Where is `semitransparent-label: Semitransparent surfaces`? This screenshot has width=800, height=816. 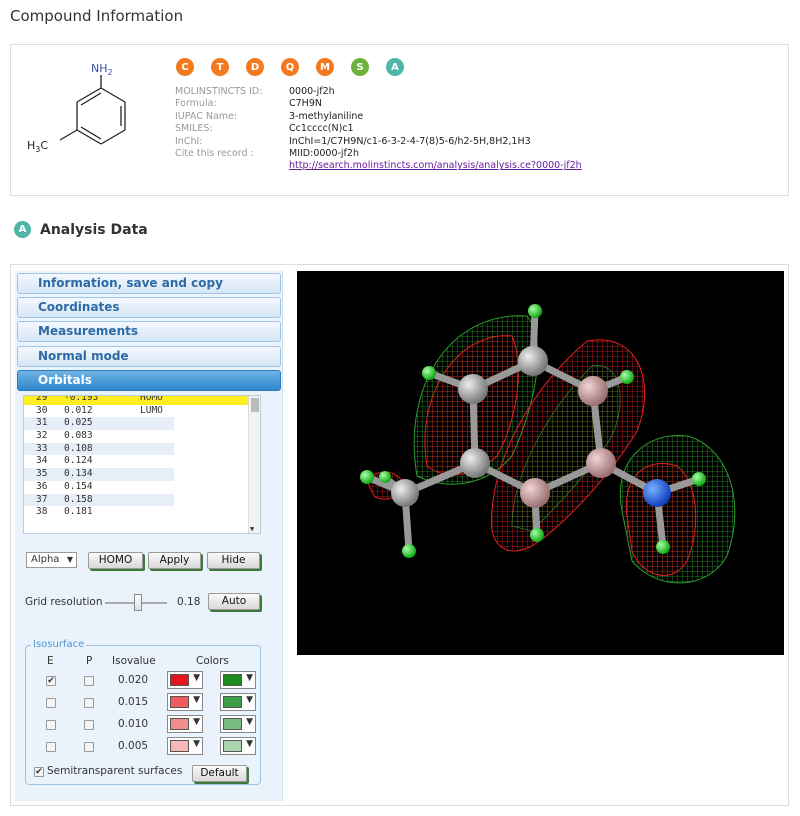 semitransparent-label: Semitransparent surfaces is located at coordinates (115, 771).